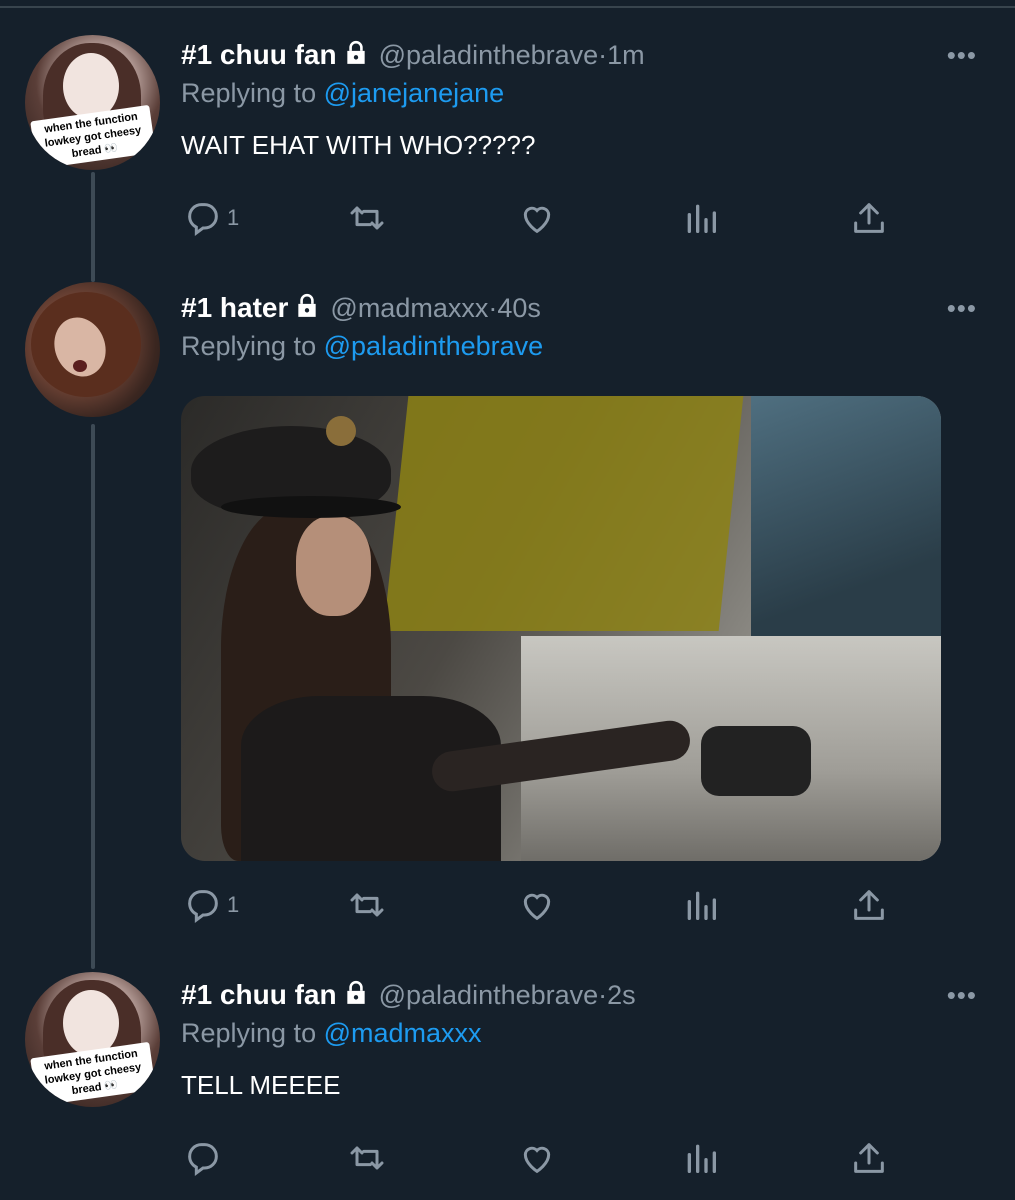  Describe the element at coordinates (756, 761) in the screenshot. I see `control-yoke` at that location.